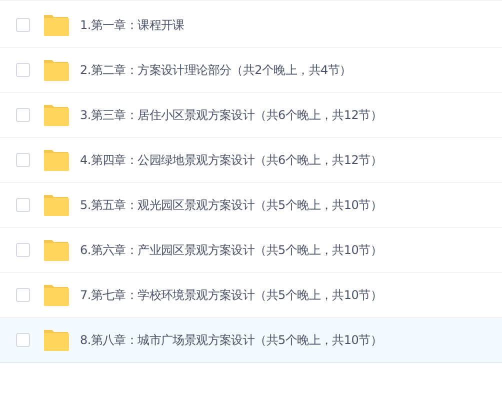  Describe the element at coordinates (231, 160) in the screenshot. I see `file-name: 4.第四章：公园绿地景观方案设计（共6个晚上，共12节）` at that location.